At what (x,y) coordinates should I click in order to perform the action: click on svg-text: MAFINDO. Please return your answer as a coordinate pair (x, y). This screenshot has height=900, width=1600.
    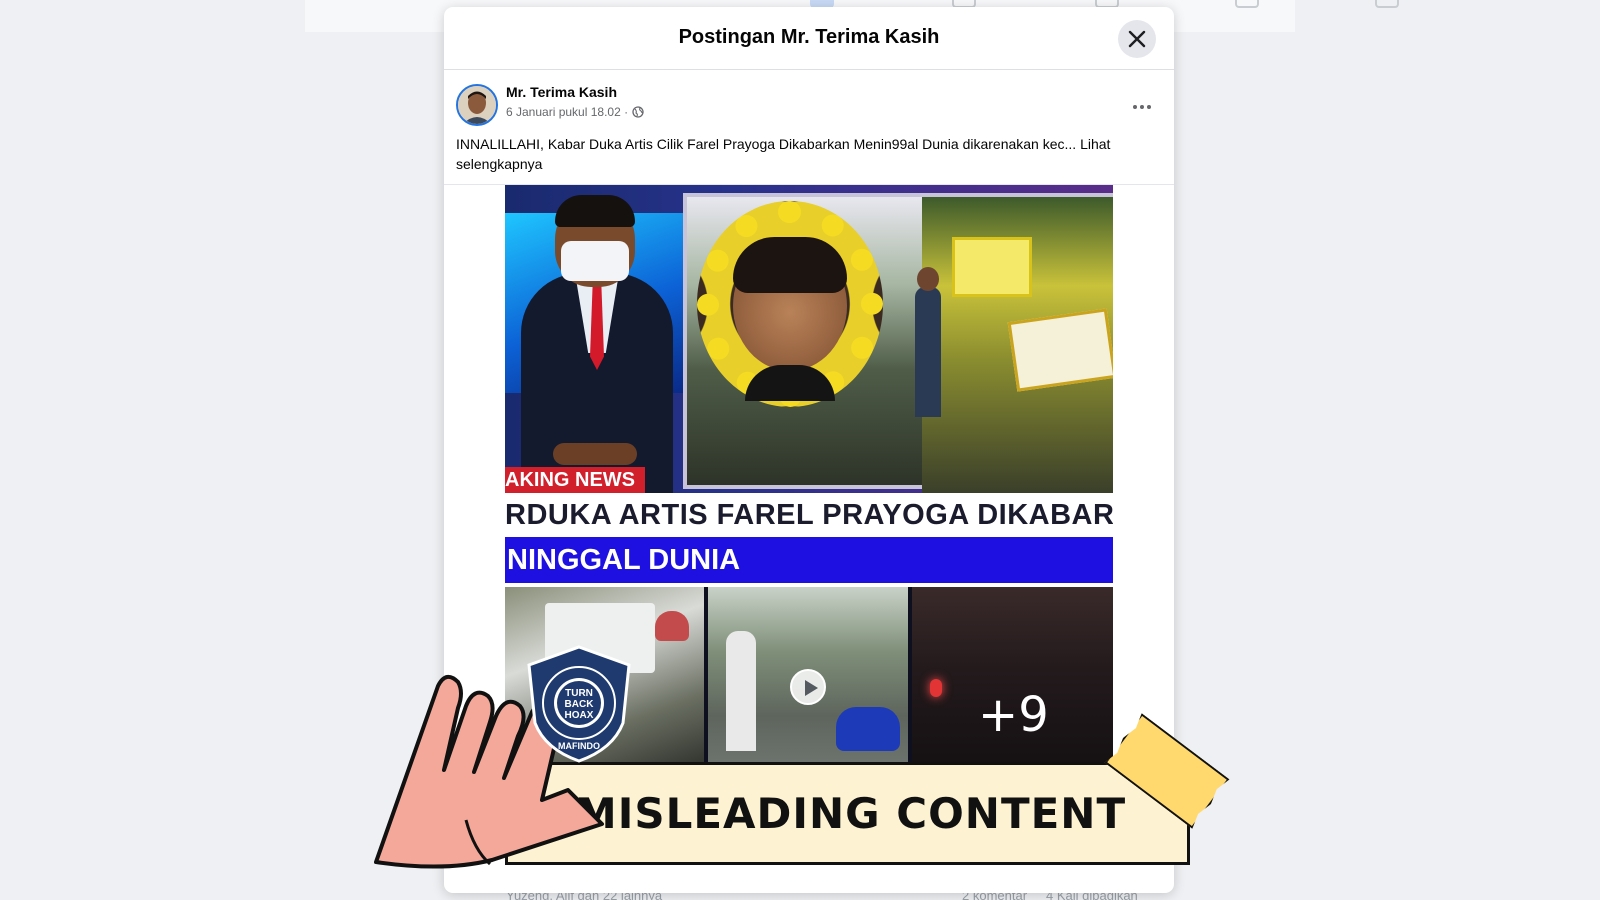
    Looking at the image, I should click on (579, 746).